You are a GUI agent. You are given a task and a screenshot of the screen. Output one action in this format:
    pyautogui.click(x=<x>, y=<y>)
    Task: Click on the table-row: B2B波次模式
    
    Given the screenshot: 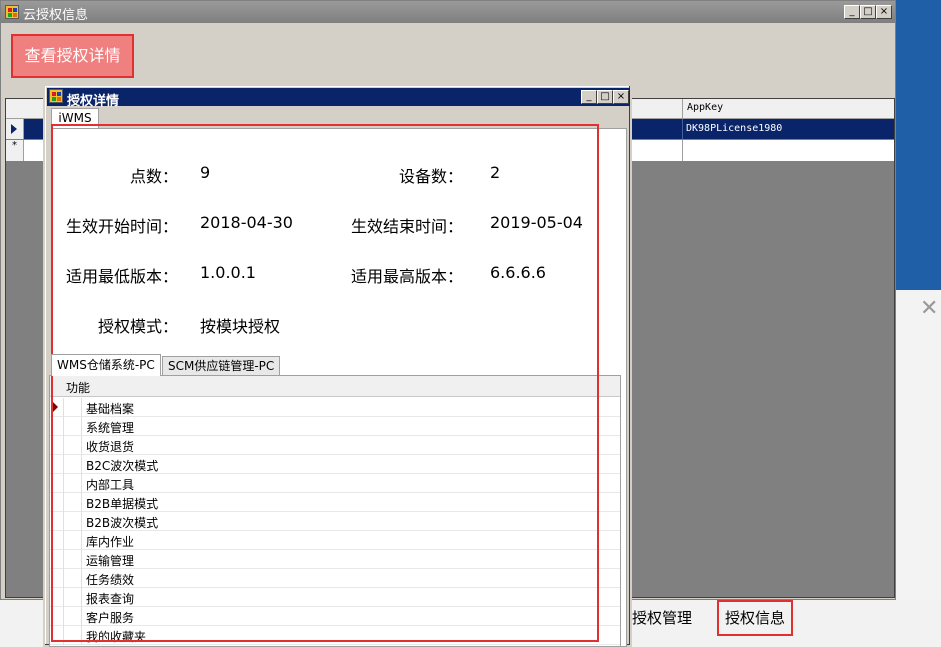 What is the action you would take?
    pyautogui.click(x=335, y=521)
    